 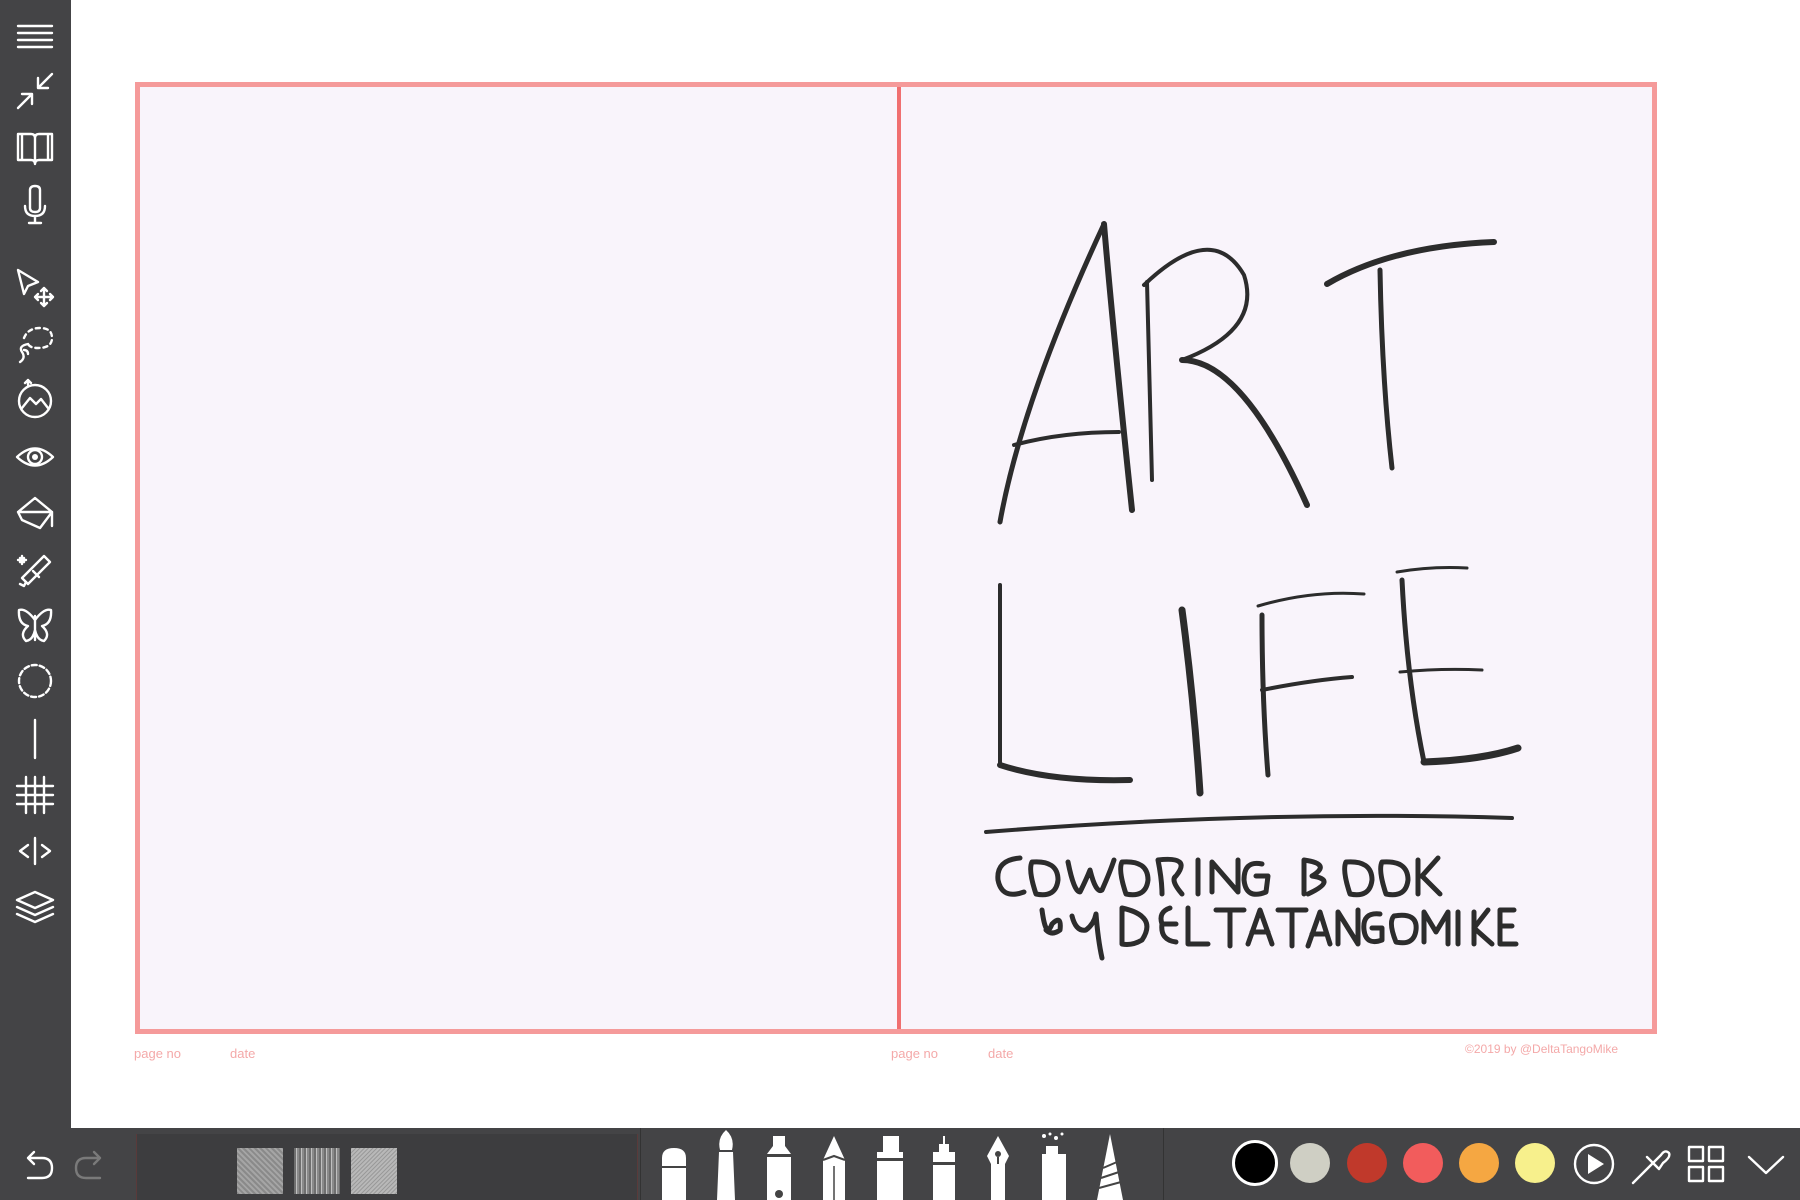 What do you see at coordinates (35, 569) in the screenshot?
I see `magic-eraser-icon` at bounding box center [35, 569].